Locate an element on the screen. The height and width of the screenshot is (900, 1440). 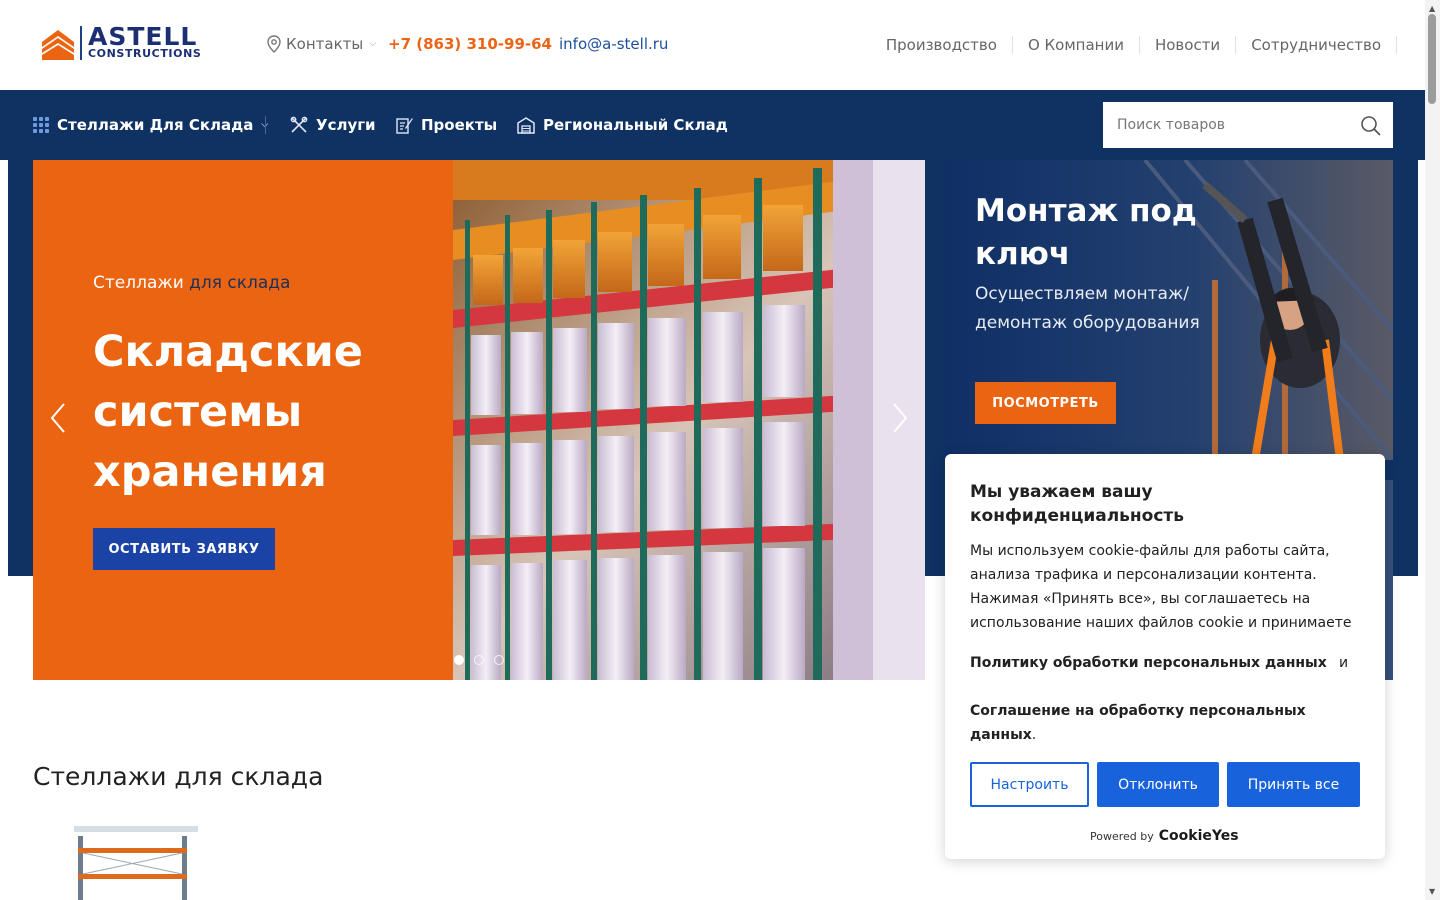
nav-regional-warehouse: Региональный Склад is located at coordinates (622, 125).